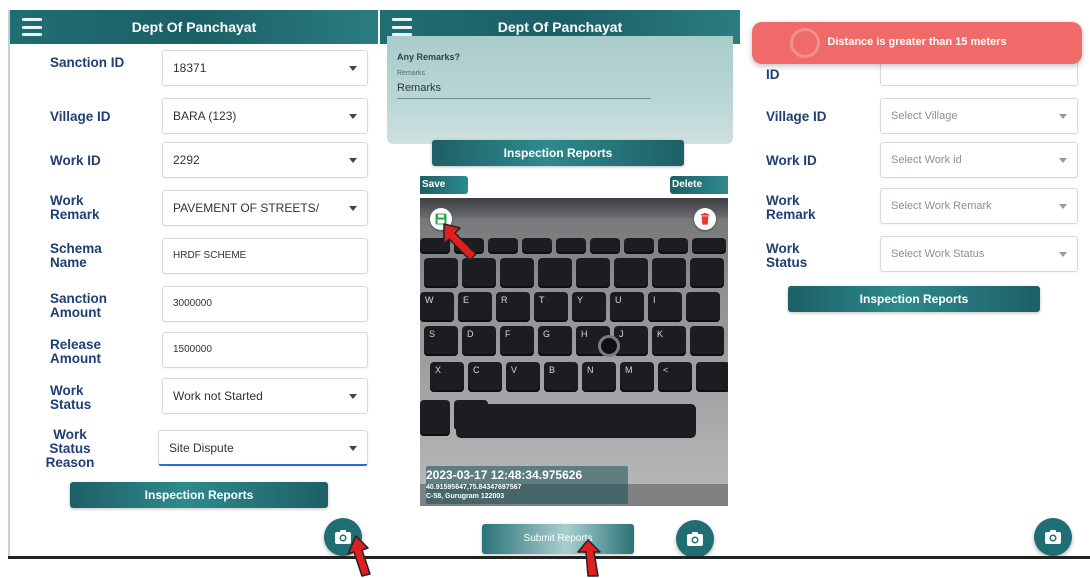  What do you see at coordinates (79, 305) in the screenshot?
I see `label-sanction-amount: Sanction Amount` at bounding box center [79, 305].